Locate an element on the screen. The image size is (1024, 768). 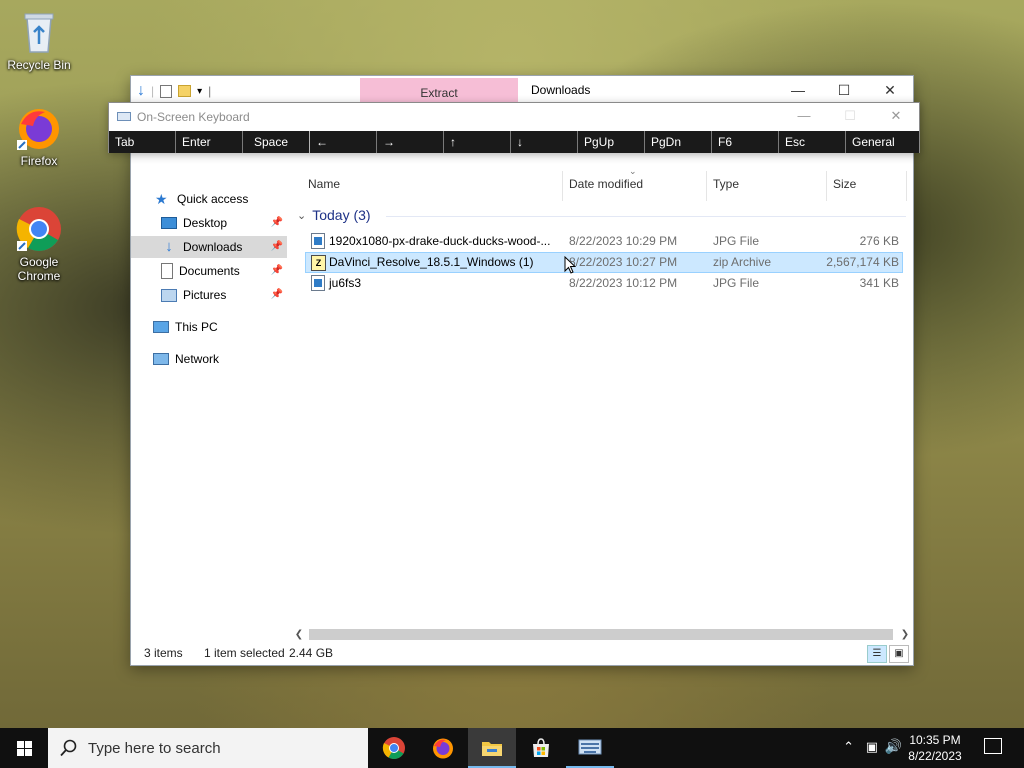
key-right-arrow: → is located at coordinates (410, 142).